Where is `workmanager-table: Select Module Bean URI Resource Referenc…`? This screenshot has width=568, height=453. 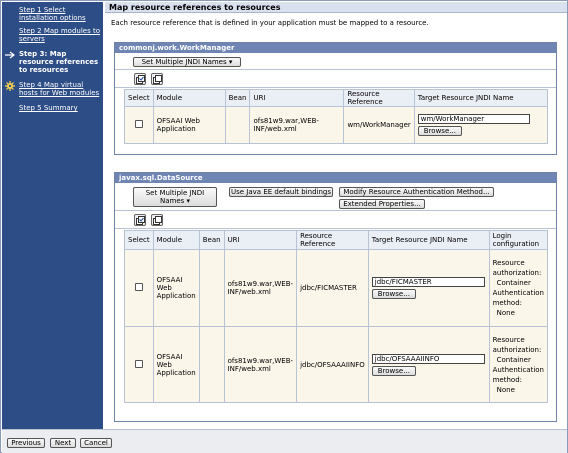 workmanager-table: Select Module Bean URI Resource Referenc… is located at coordinates (336, 116).